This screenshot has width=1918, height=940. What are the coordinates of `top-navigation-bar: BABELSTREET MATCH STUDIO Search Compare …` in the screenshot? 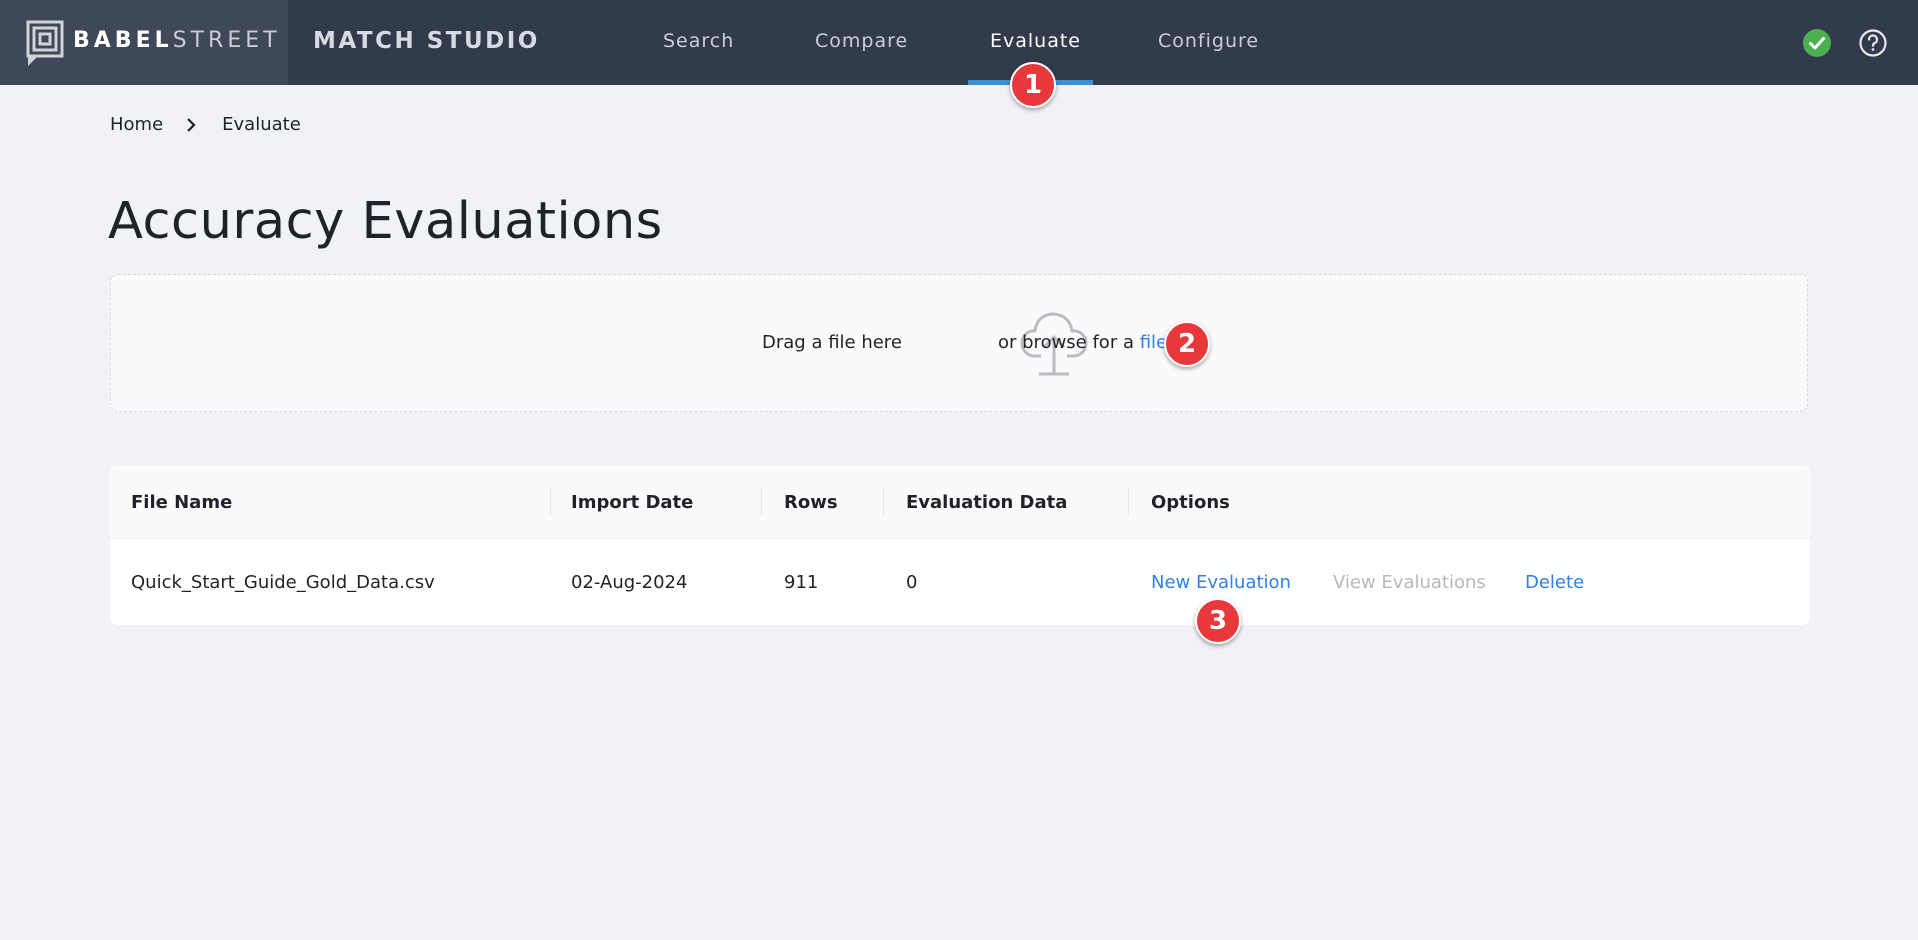 It's located at (959, 42).